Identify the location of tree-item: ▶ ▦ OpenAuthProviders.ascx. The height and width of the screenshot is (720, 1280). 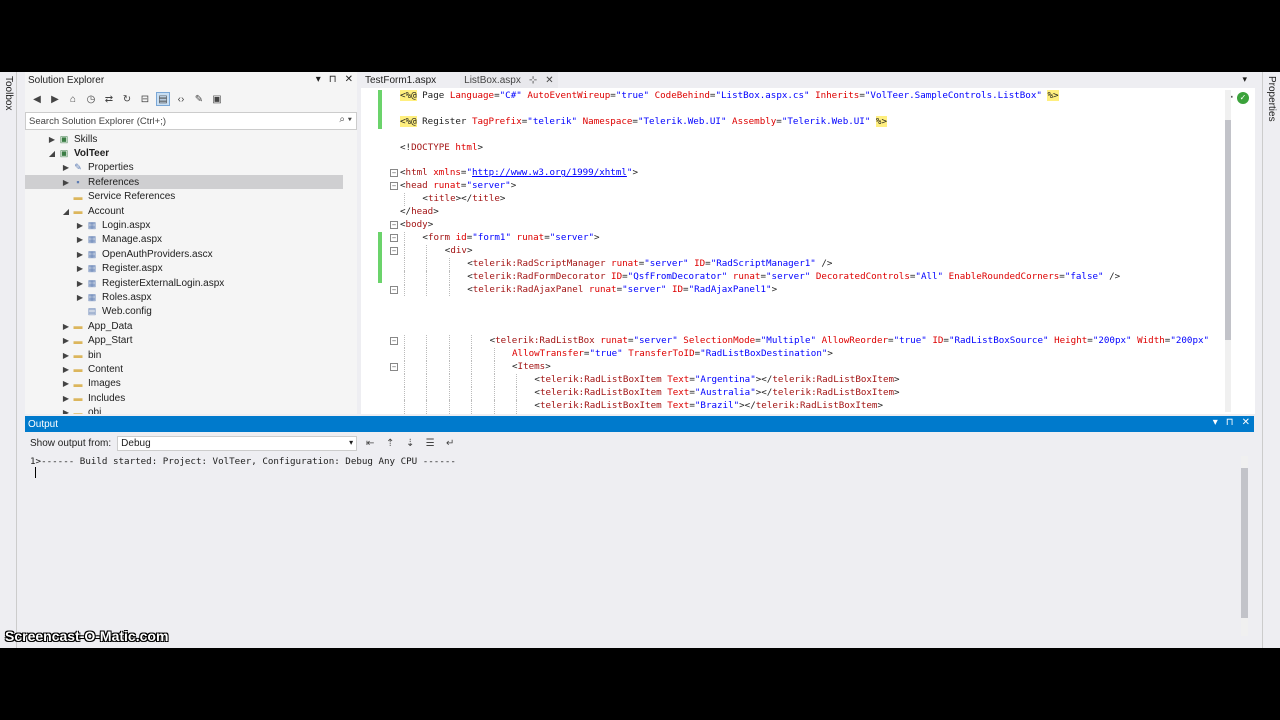
(144, 254).